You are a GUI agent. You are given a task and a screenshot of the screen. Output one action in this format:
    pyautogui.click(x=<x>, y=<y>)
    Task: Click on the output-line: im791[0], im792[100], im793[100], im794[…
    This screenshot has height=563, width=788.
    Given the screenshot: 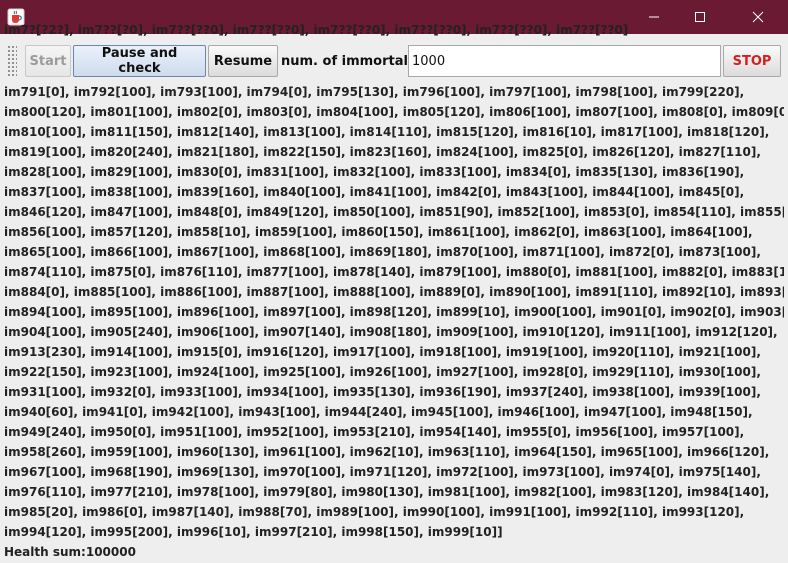 What is the action you would take?
    pyautogui.click(x=374, y=92)
    